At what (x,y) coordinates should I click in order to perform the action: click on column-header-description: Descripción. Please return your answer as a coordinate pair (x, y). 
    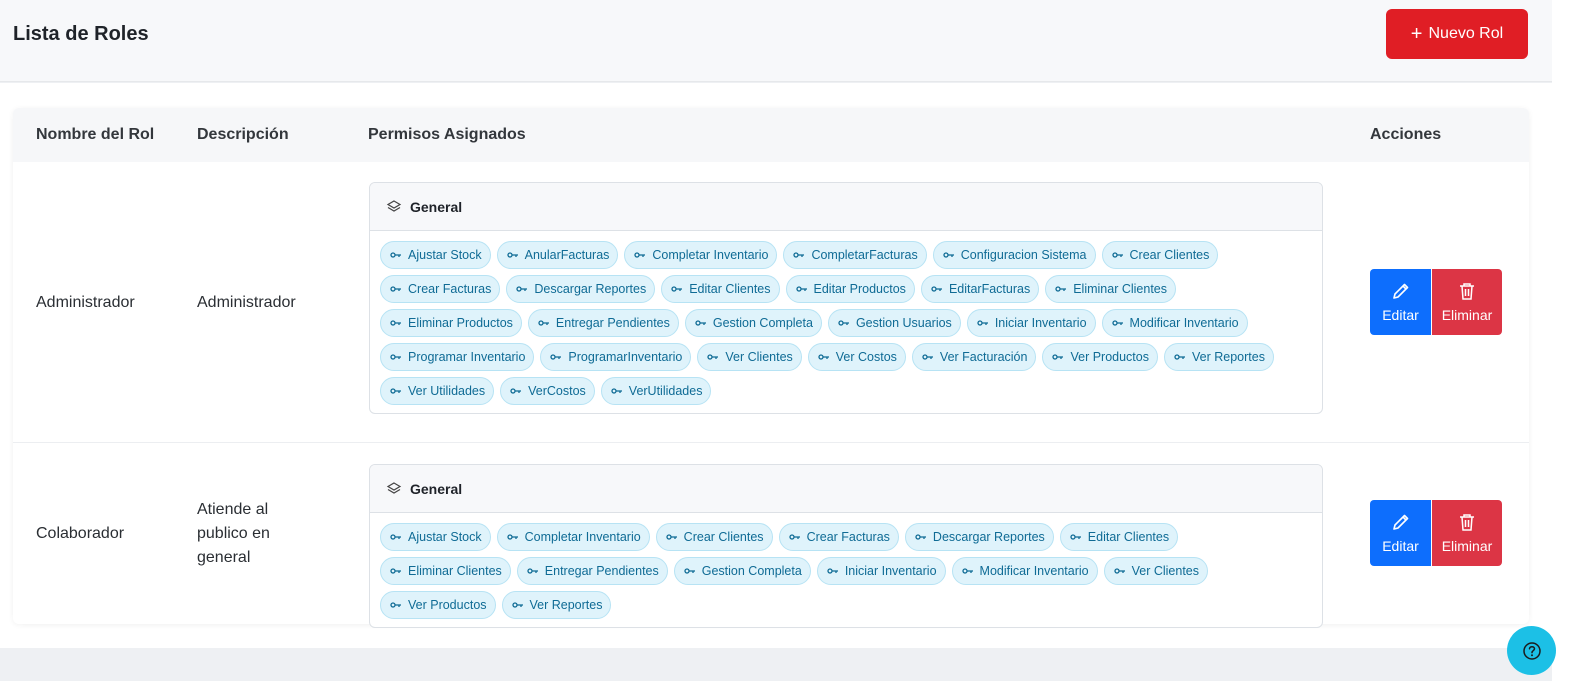
    Looking at the image, I should click on (243, 134).